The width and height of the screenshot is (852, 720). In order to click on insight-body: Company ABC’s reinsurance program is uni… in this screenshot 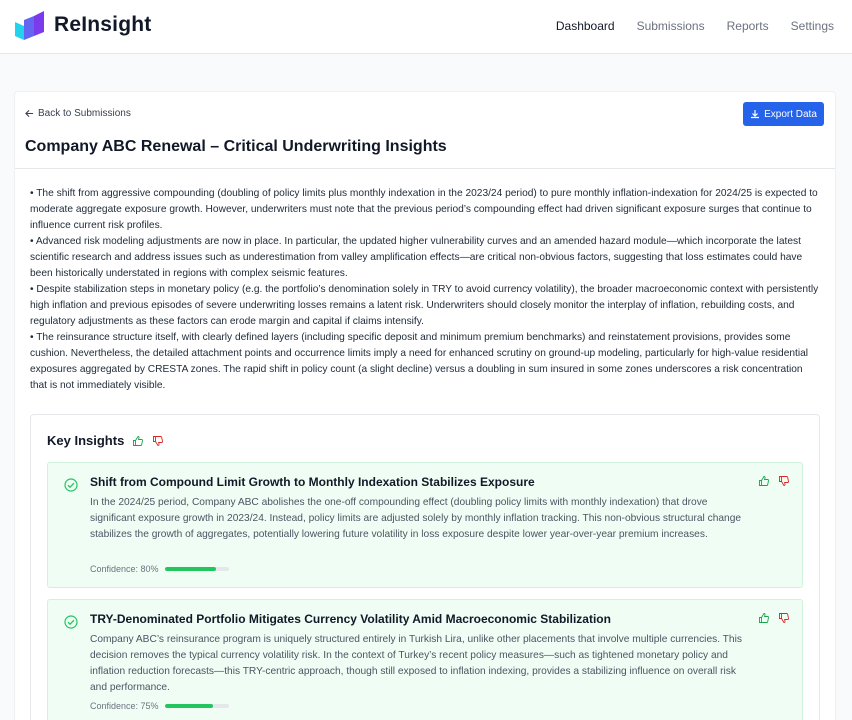, I will do `click(416, 663)`.